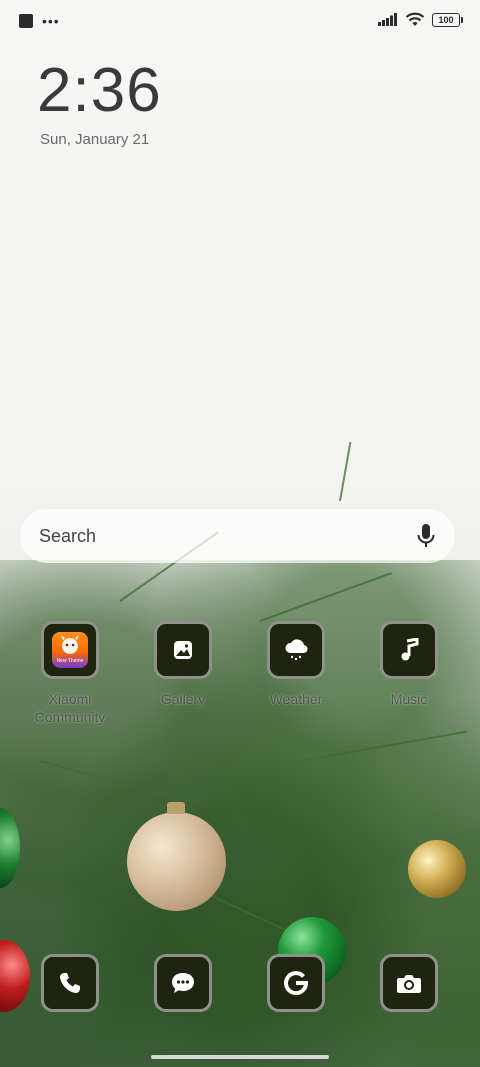  Describe the element at coordinates (183, 699) in the screenshot. I see `app-label: Gallery` at that location.